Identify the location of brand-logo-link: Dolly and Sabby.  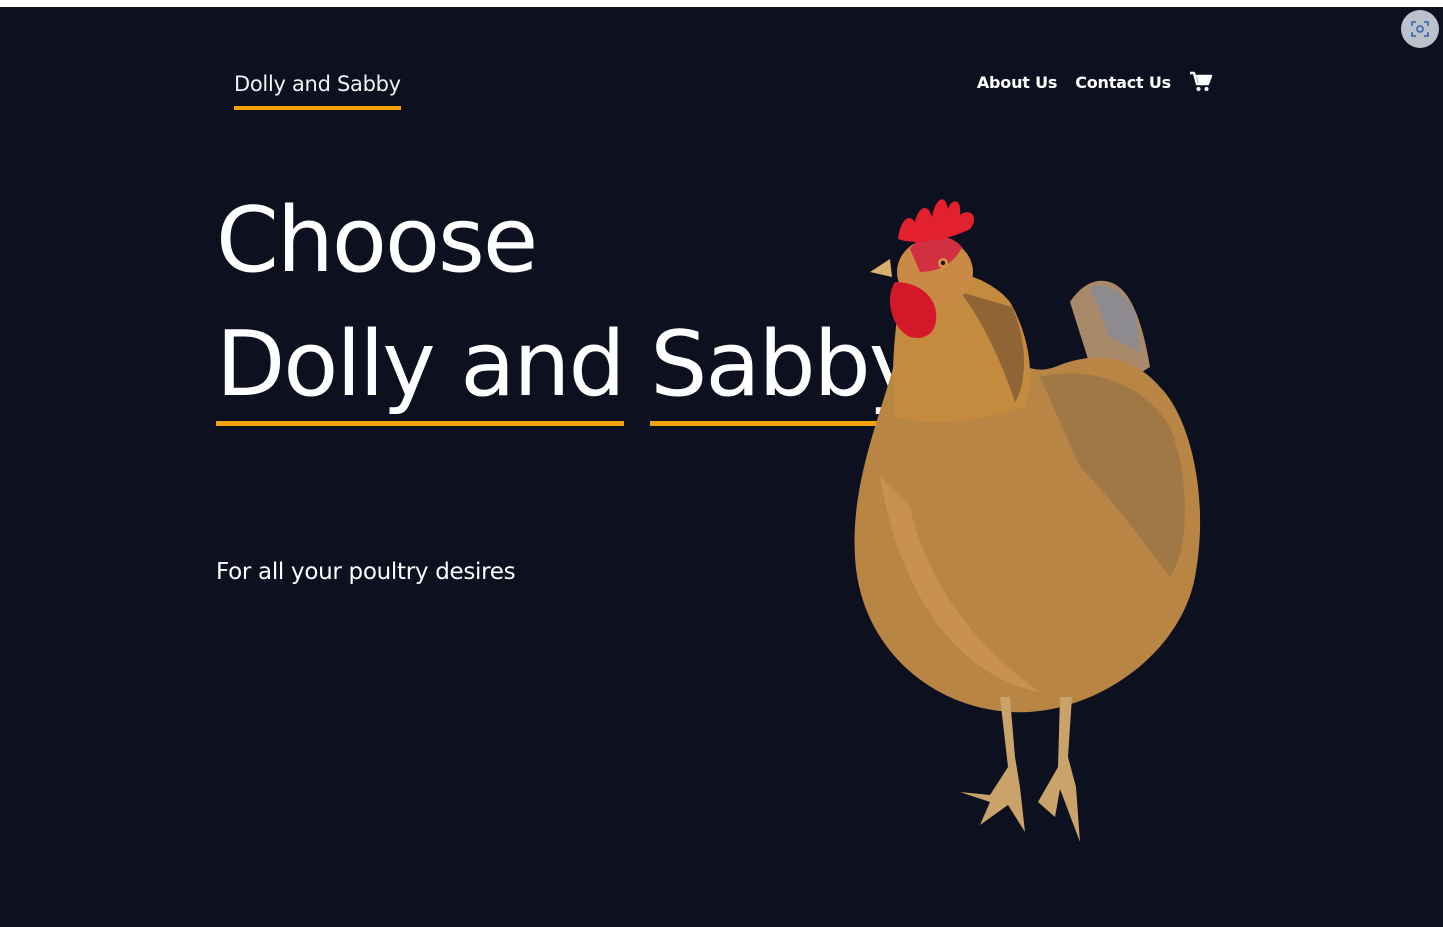
(317, 89).